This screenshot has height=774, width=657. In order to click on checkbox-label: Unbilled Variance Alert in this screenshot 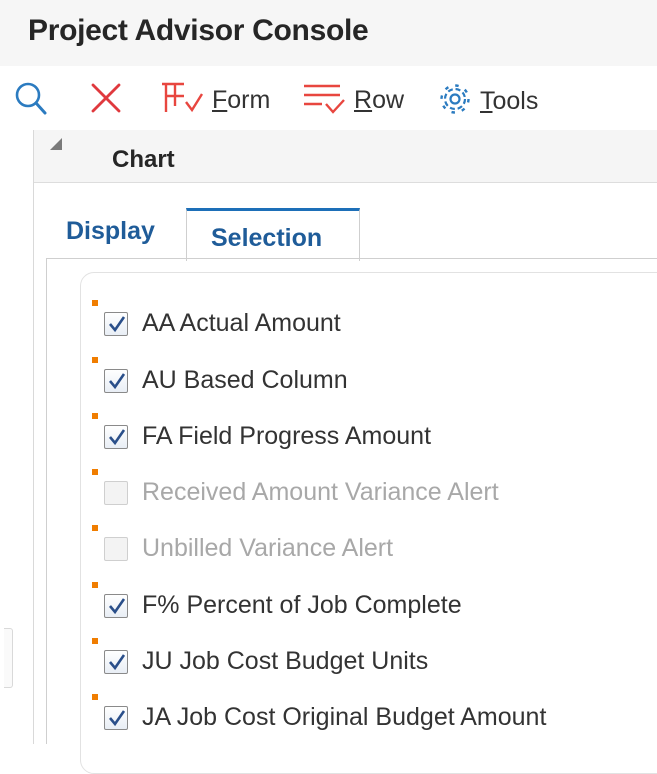, I will do `click(268, 548)`.